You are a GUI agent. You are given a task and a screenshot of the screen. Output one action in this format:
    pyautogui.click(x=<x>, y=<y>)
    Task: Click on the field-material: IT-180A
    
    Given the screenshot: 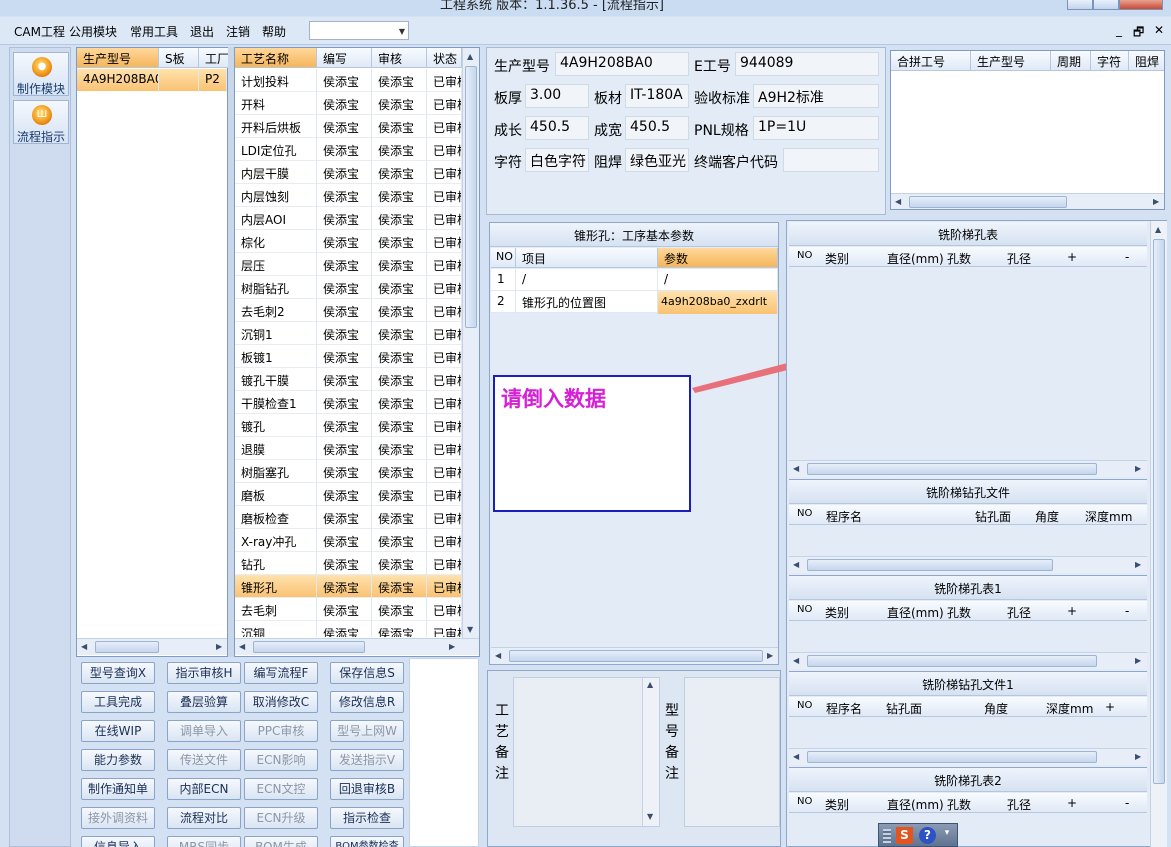 What is the action you would take?
    pyautogui.click(x=657, y=96)
    